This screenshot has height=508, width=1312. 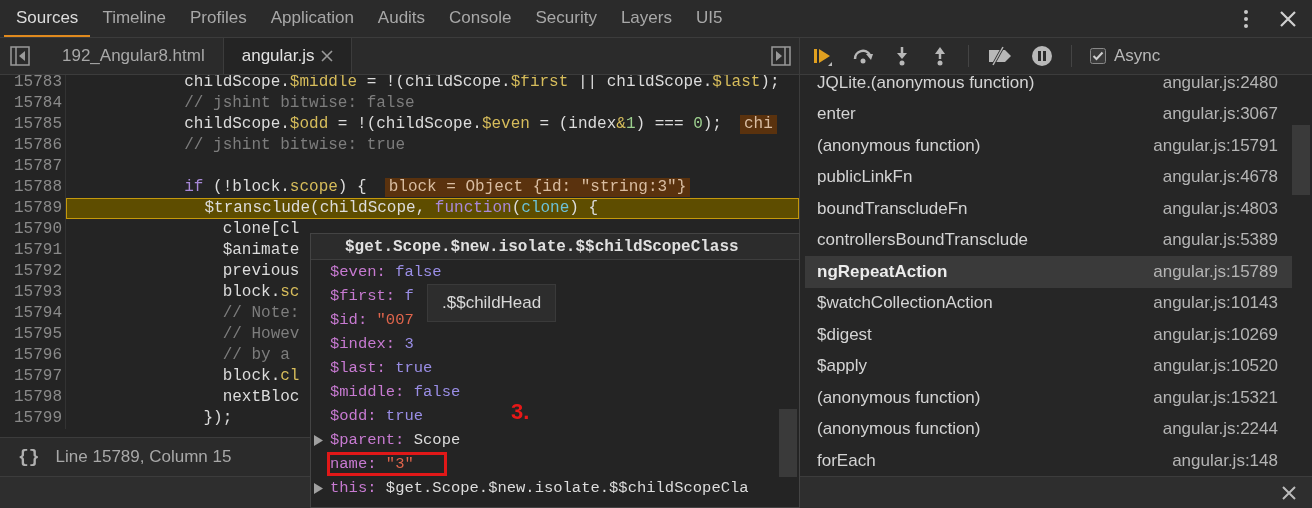 I want to click on call-frame: forEach angular.js:148, so click(x=1048, y=460).